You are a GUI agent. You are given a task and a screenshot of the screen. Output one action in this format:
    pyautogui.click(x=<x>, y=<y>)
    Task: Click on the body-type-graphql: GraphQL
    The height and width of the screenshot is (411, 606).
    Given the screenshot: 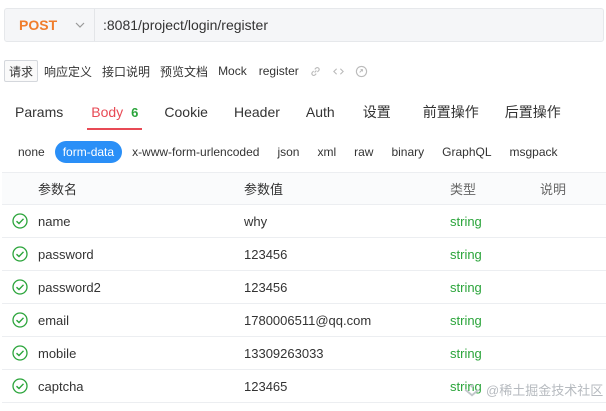 What is the action you would take?
    pyautogui.click(x=466, y=152)
    